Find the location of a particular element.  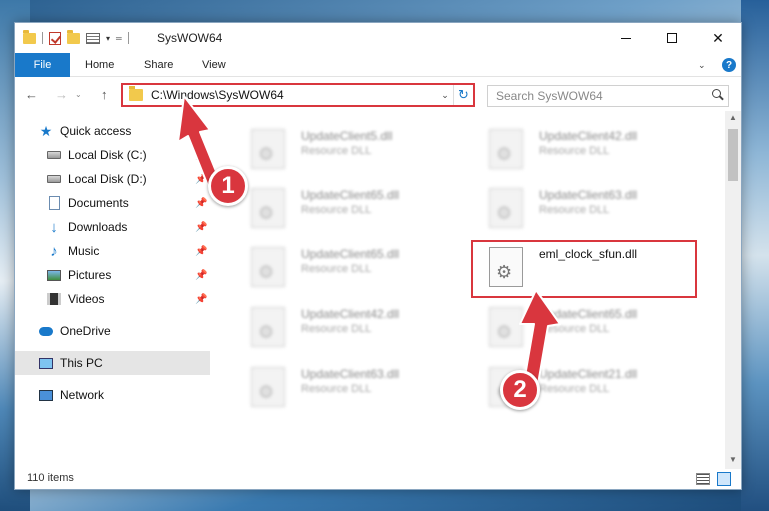

scroll-down-icon: ▼ is located at coordinates (733, 459).